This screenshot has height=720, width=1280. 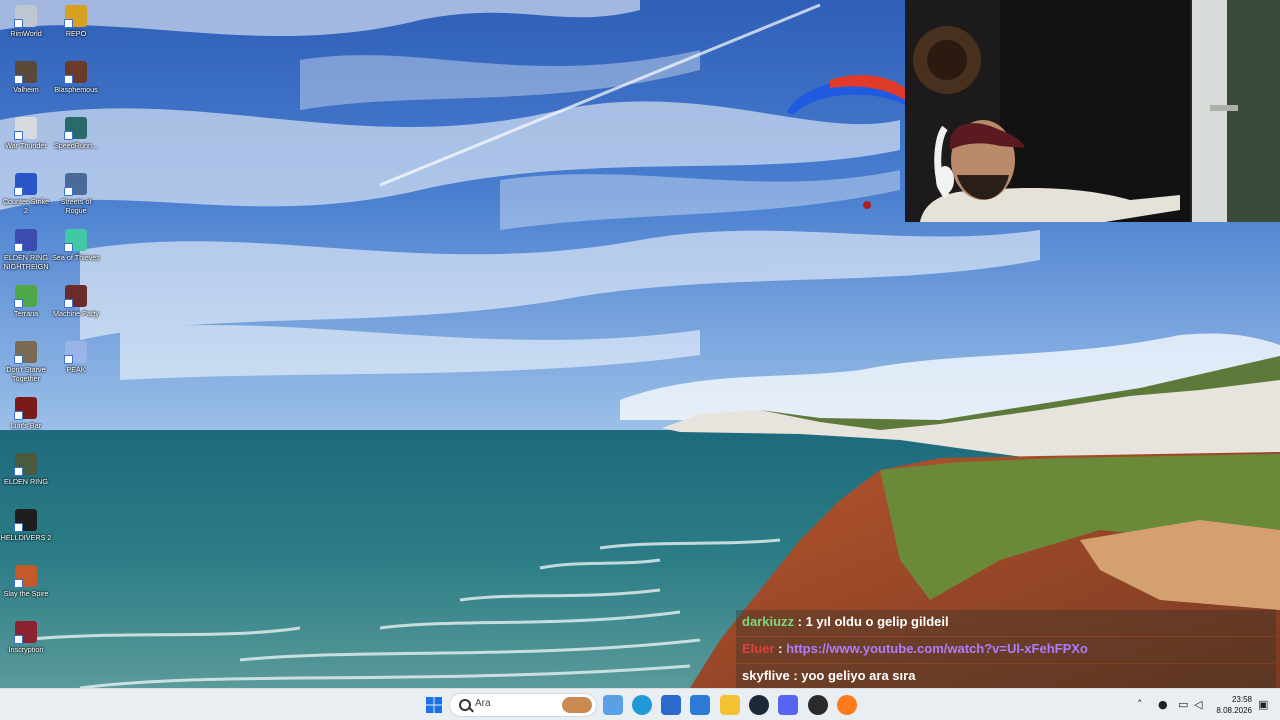 What do you see at coordinates (434, 705) in the screenshot?
I see `start-icon` at bounding box center [434, 705].